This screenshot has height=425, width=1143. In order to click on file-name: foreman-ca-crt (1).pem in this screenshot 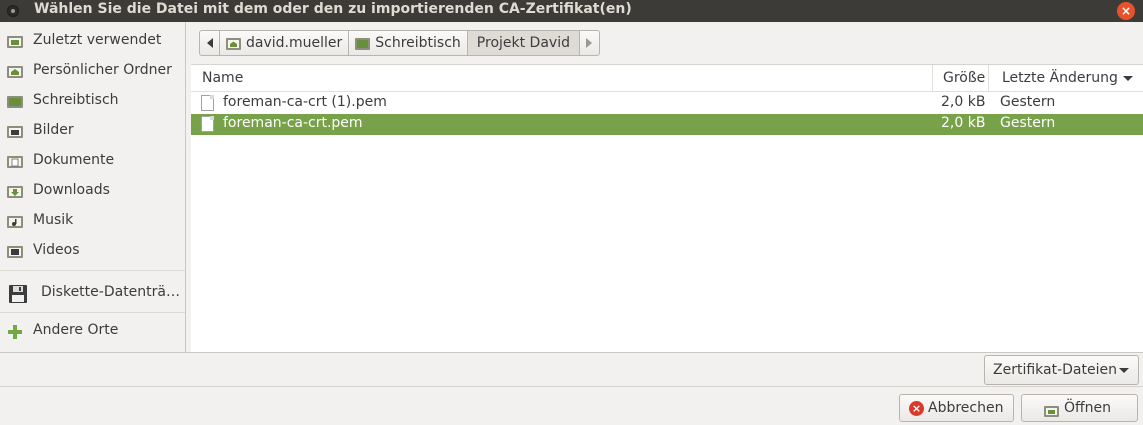, I will do `click(305, 102)`.